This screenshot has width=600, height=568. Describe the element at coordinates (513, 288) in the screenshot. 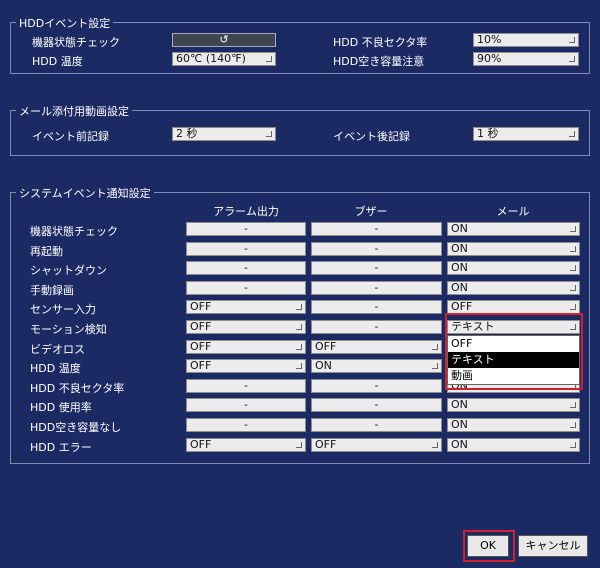

I see `cell-mail-manual-record: ON` at that location.